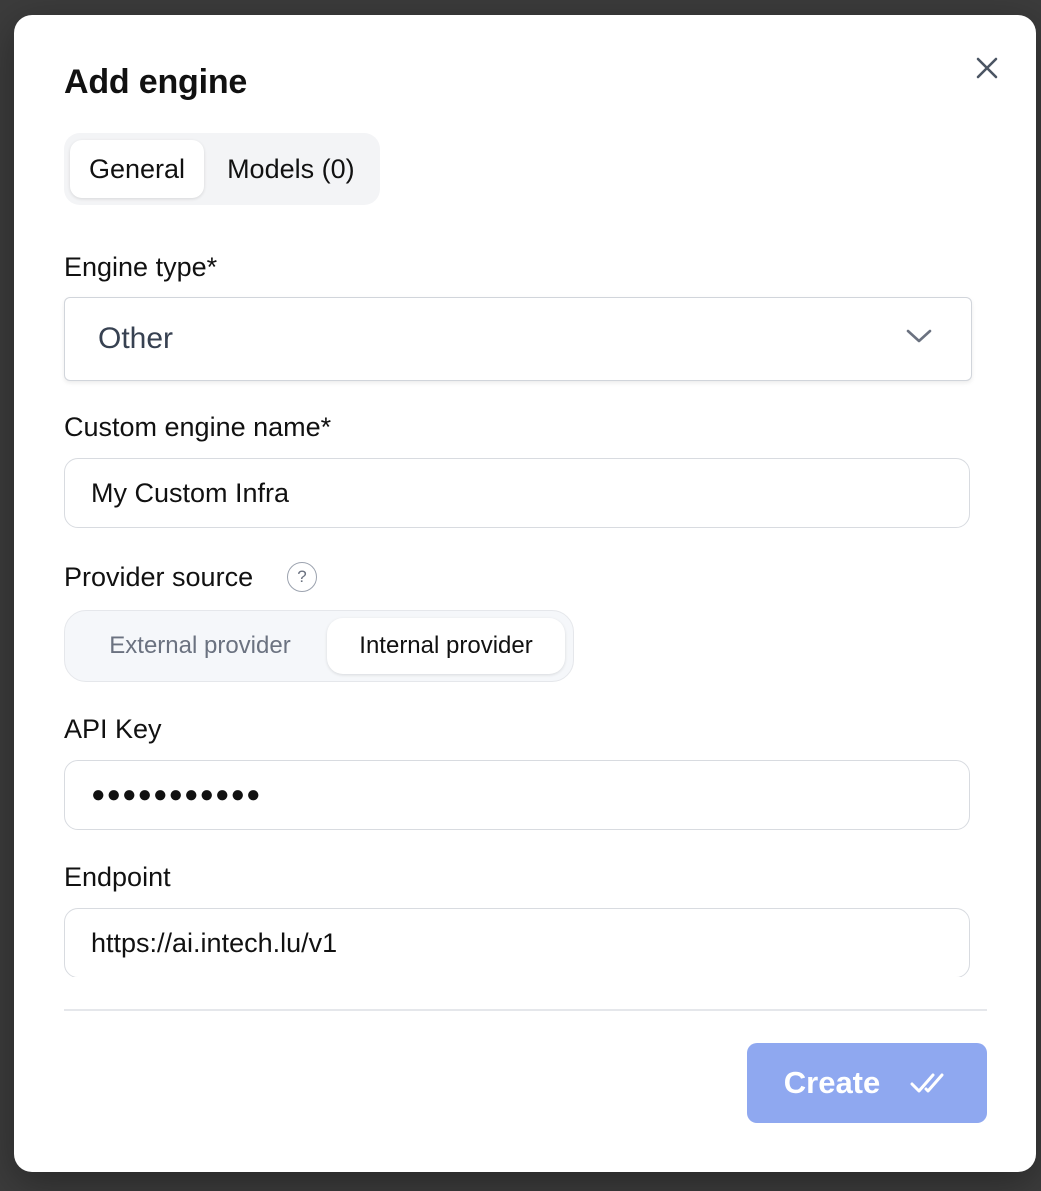  What do you see at coordinates (517, 943) in the screenshot?
I see `endpoint-input` at bounding box center [517, 943].